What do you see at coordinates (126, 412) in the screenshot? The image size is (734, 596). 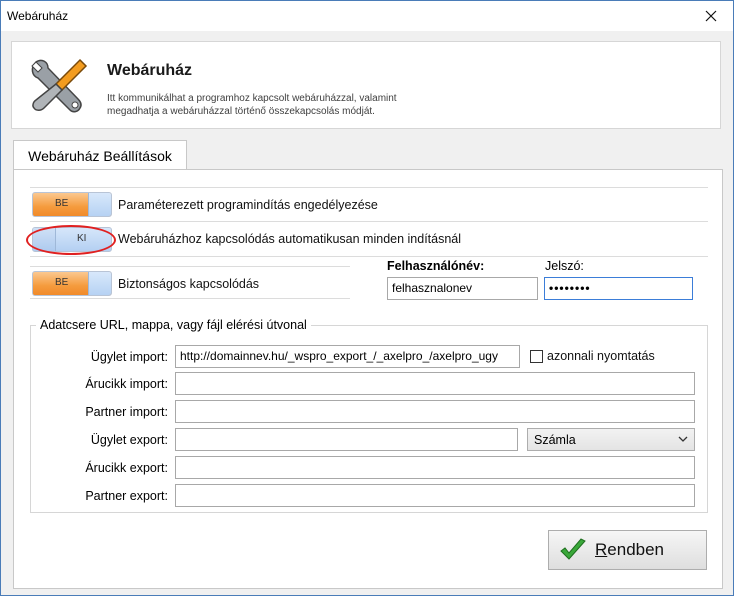 I see `partner-import-label: Partner import:` at bounding box center [126, 412].